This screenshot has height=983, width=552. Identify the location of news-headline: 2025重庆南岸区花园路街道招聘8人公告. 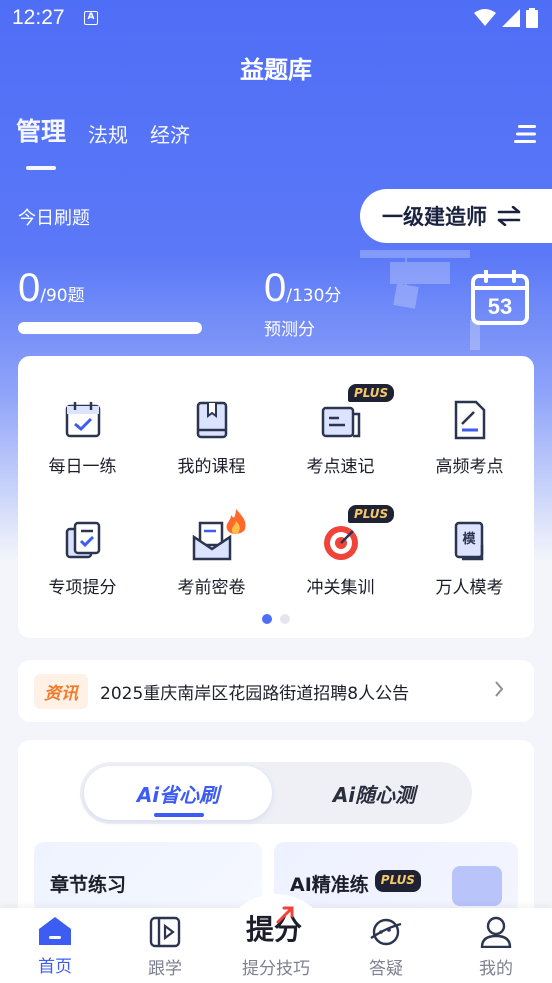
(254, 691).